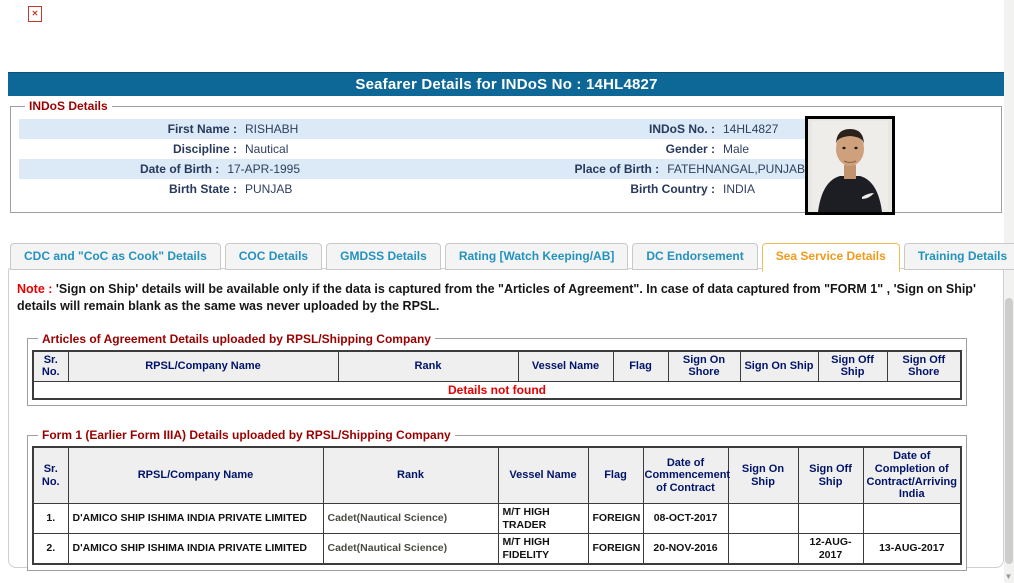 This screenshot has width=1014, height=583. I want to click on sr-no-cell: 2., so click(50, 549).